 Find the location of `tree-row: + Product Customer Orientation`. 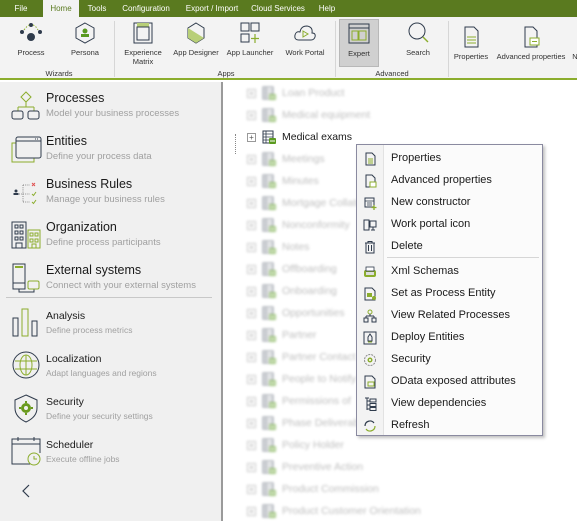

tree-row: + Product Customer Orientation is located at coordinates (400, 511).